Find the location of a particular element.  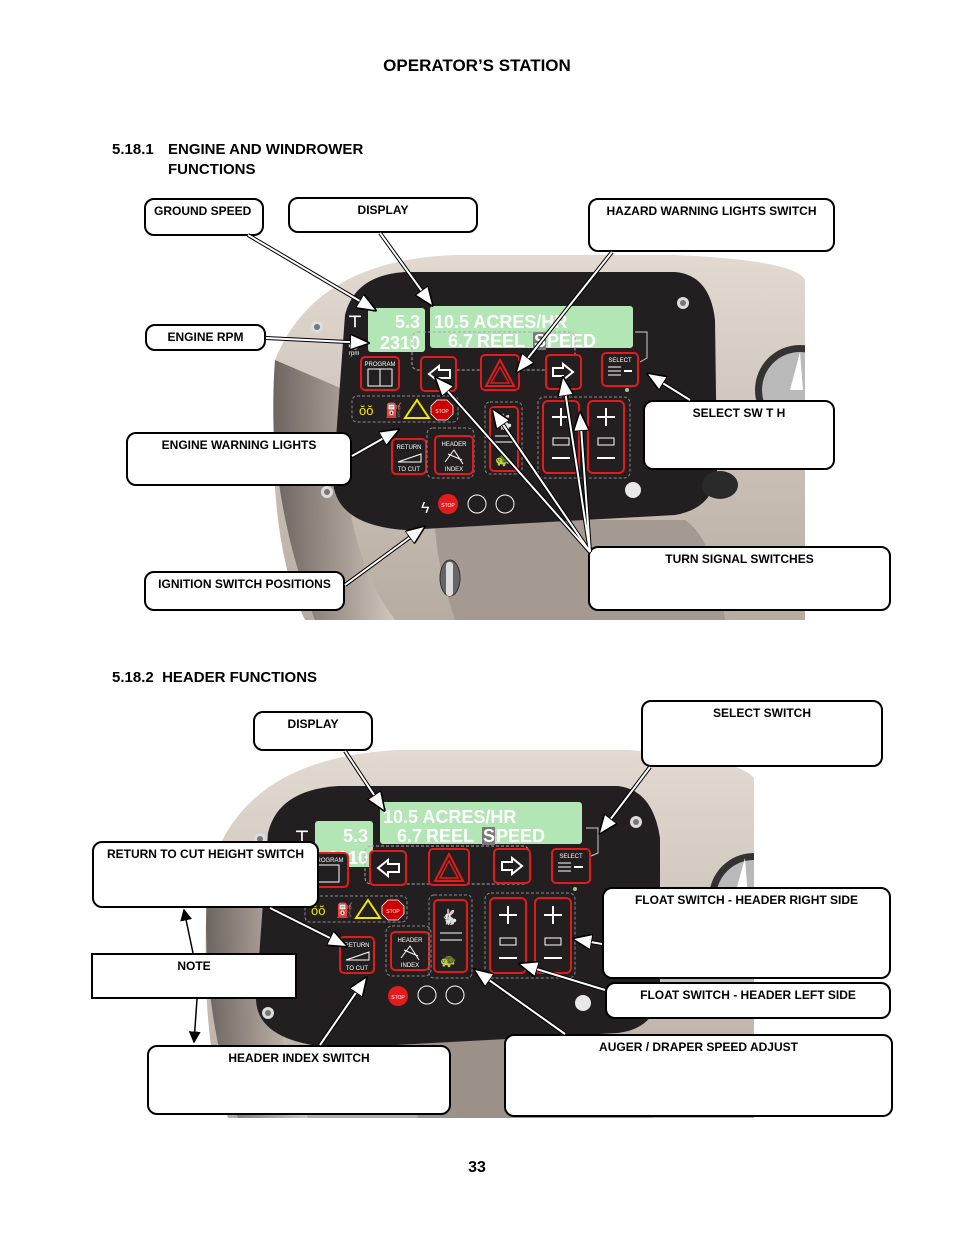

callout-engine-rpm: ENGINE RPM is located at coordinates (205, 337).